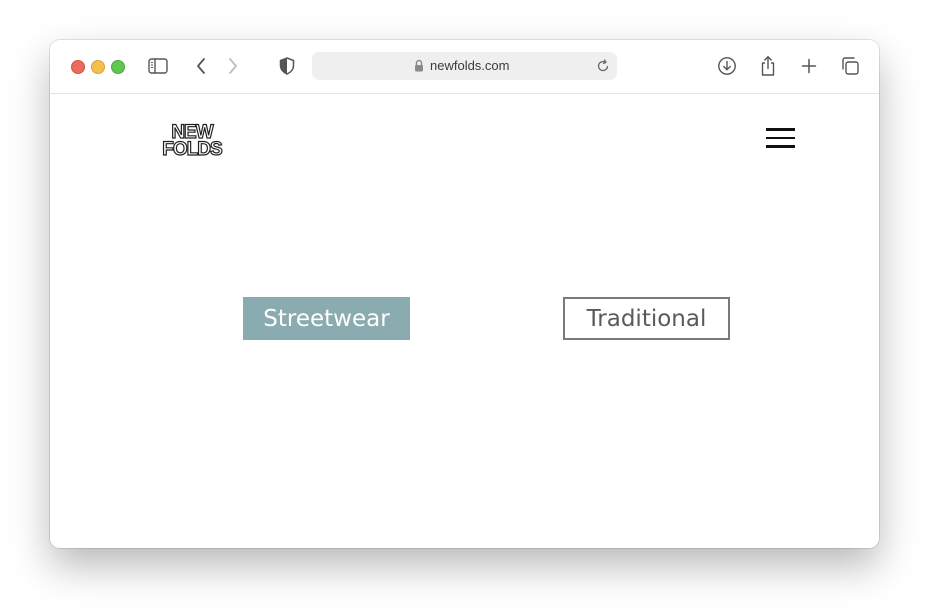  I want to click on close-window-button, so click(78, 67).